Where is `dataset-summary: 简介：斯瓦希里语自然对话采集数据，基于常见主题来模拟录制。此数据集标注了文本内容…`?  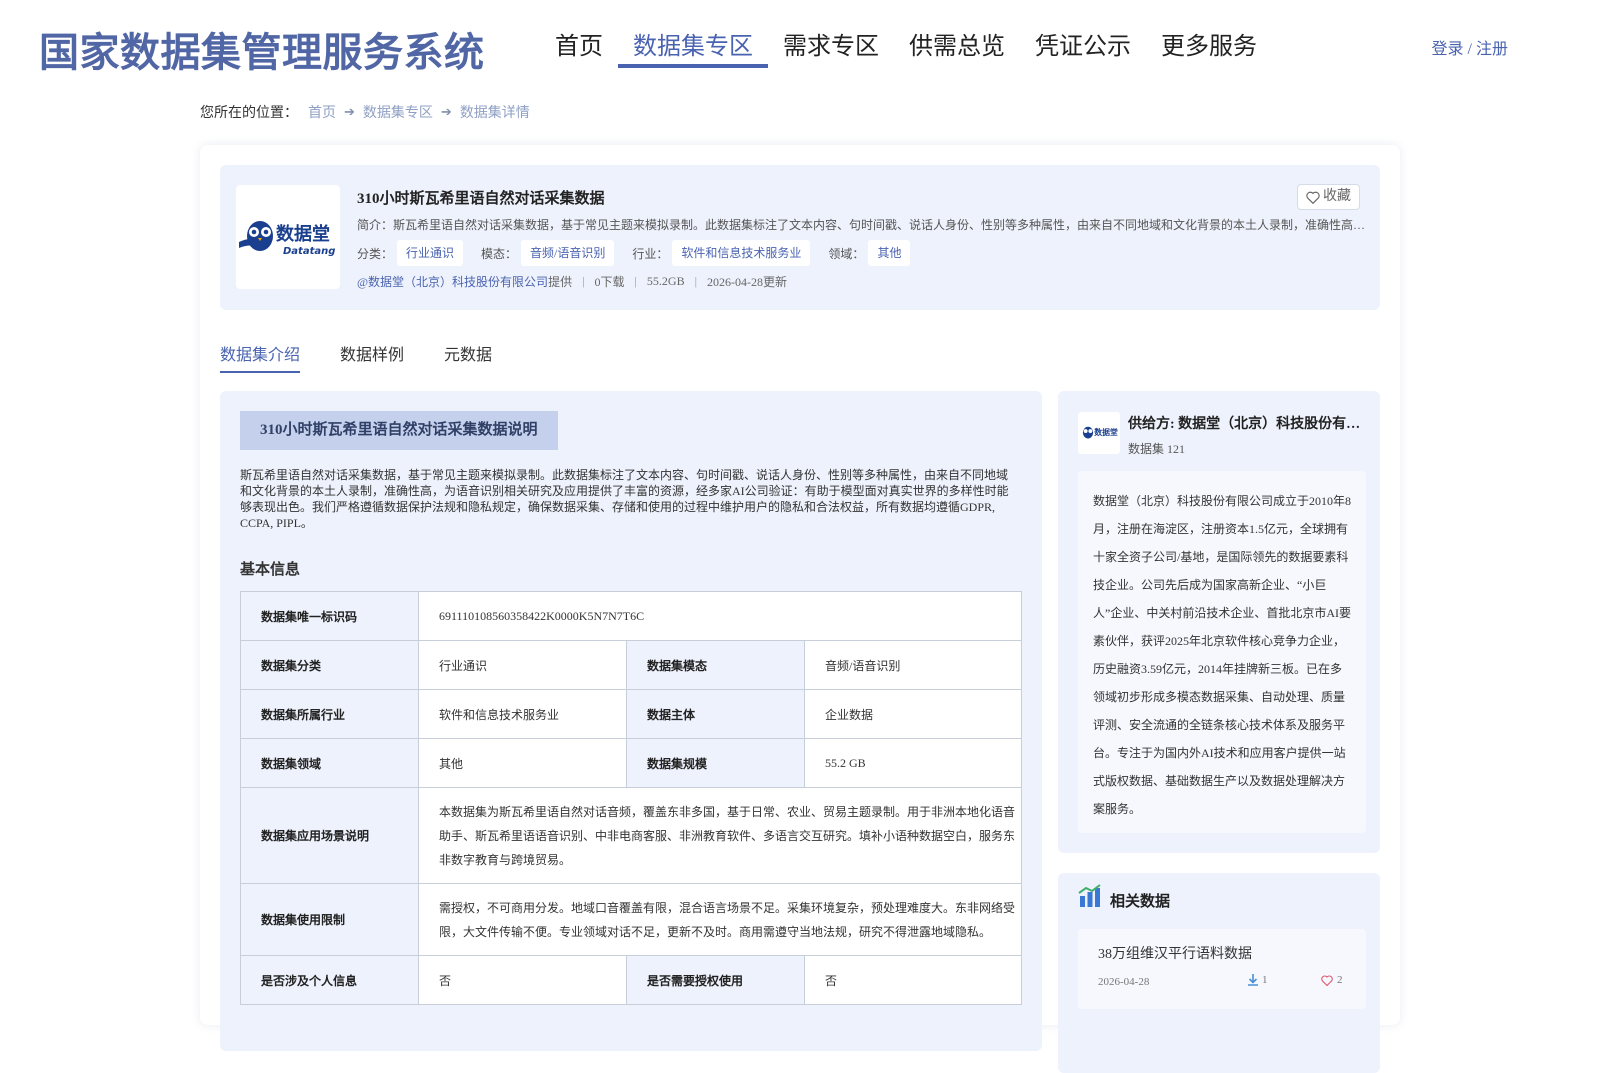
dataset-summary: 简介：斯瓦希里语自然对话采集数据，基于常见主题来模拟录制。此数据集标注了文本内容… is located at coordinates (862, 225).